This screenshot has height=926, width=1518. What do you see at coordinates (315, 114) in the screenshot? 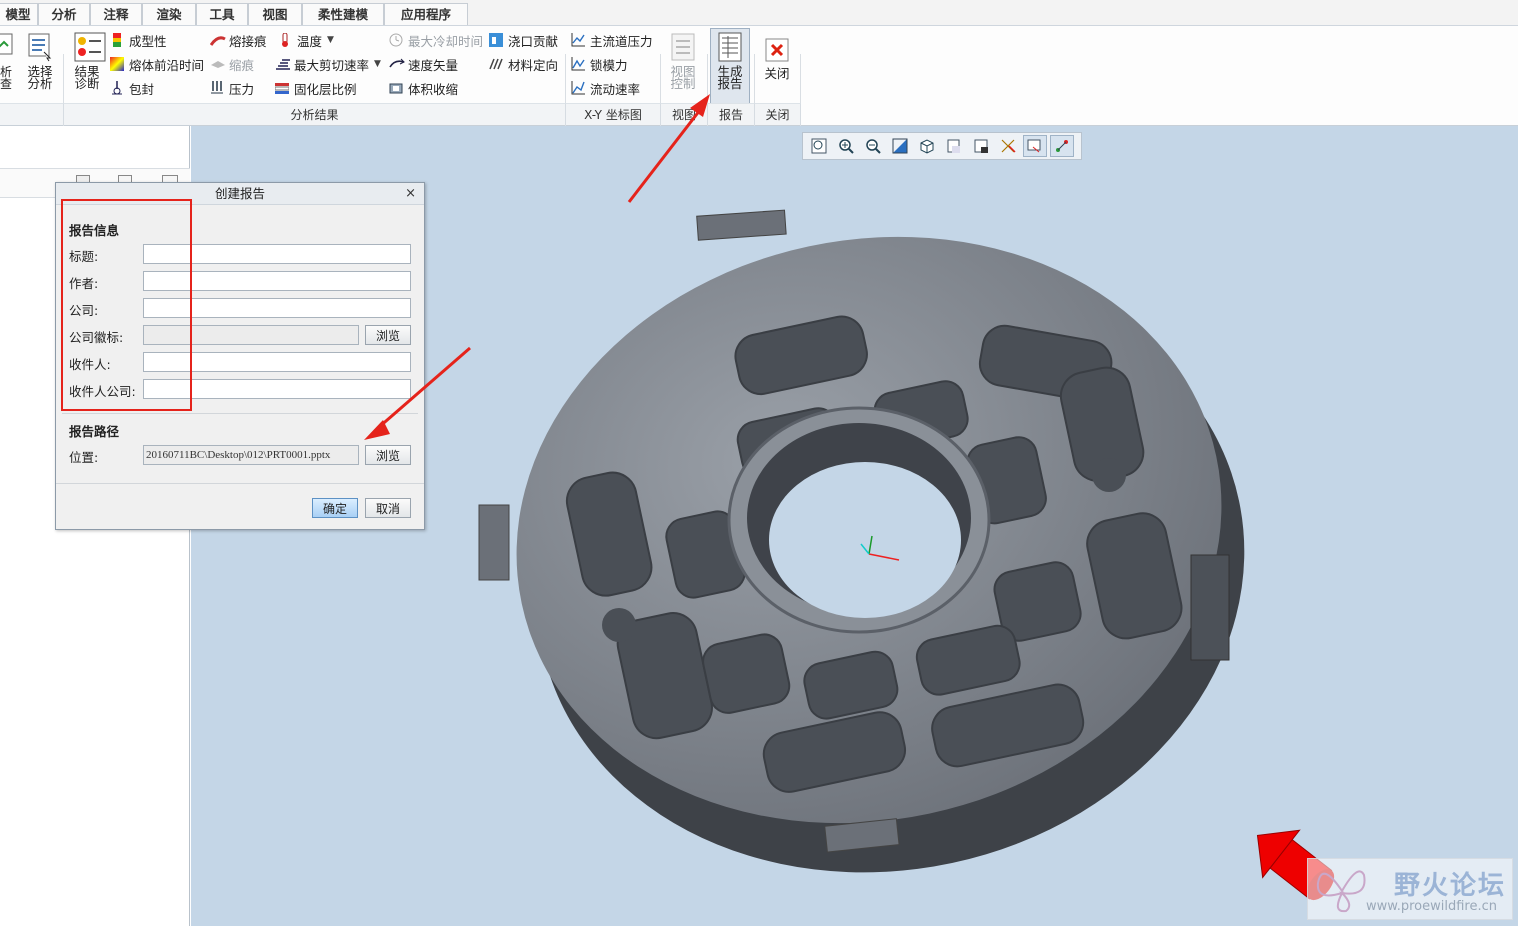
I see `group-label-results: 分析结果` at bounding box center [315, 114].